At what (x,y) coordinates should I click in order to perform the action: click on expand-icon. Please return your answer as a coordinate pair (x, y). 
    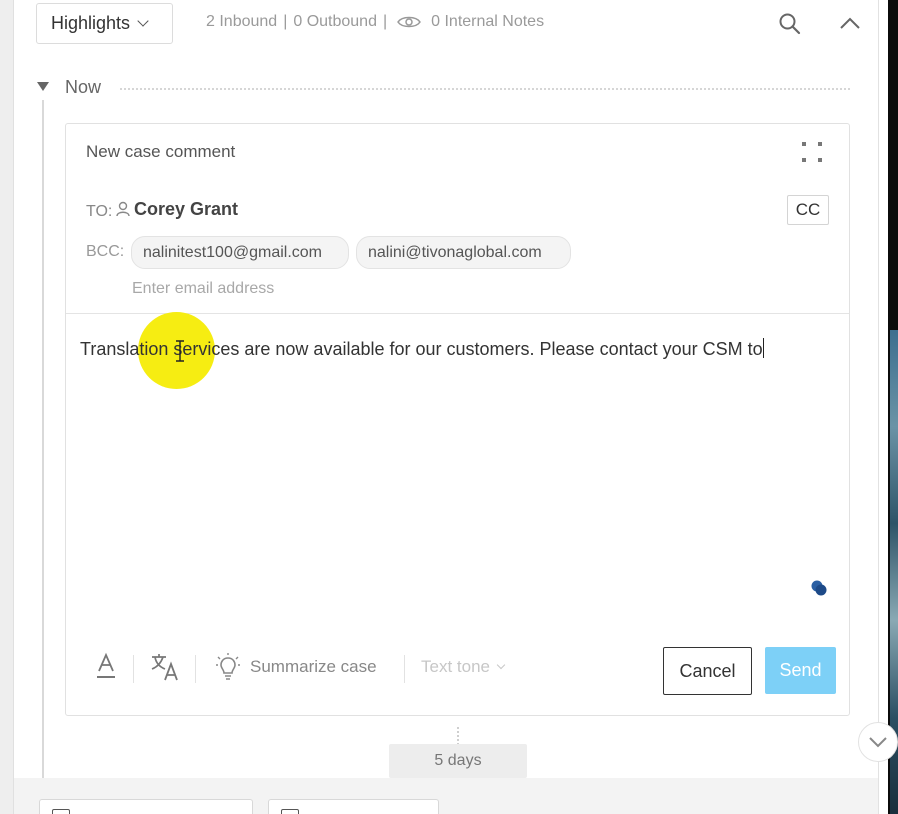
    Looking at the image, I should click on (812, 152).